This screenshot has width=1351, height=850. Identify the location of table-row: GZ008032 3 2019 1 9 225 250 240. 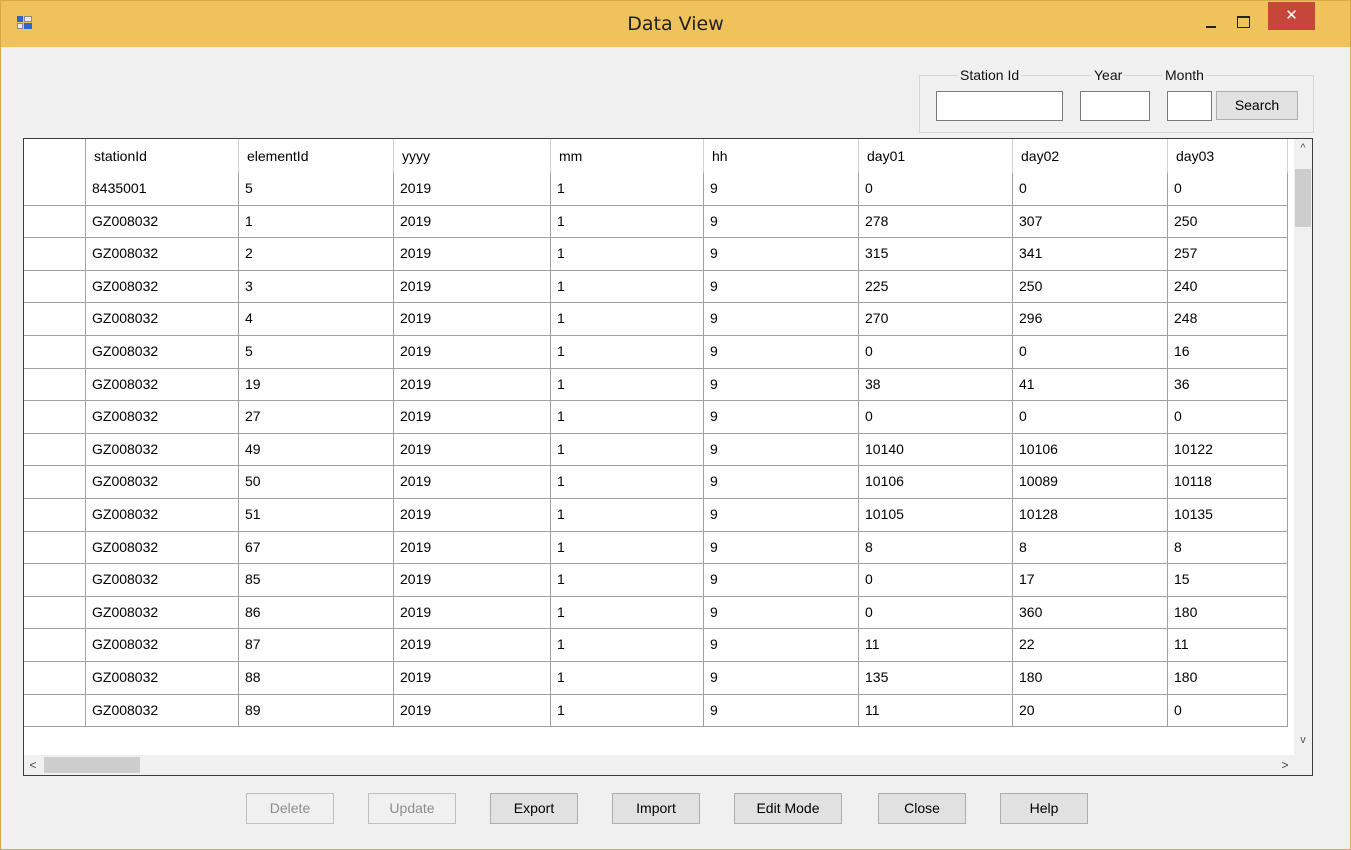
(656, 287).